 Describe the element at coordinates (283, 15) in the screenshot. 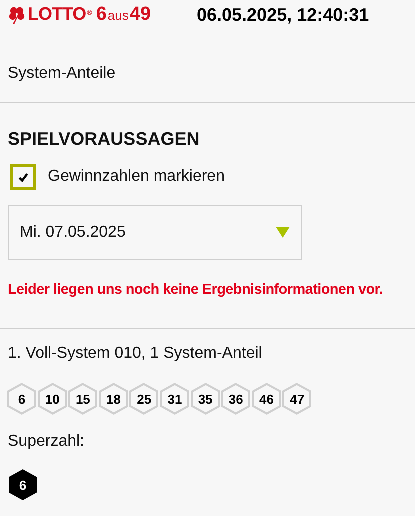

I see `date-time: 06.05.2025, 12:40:31` at that location.